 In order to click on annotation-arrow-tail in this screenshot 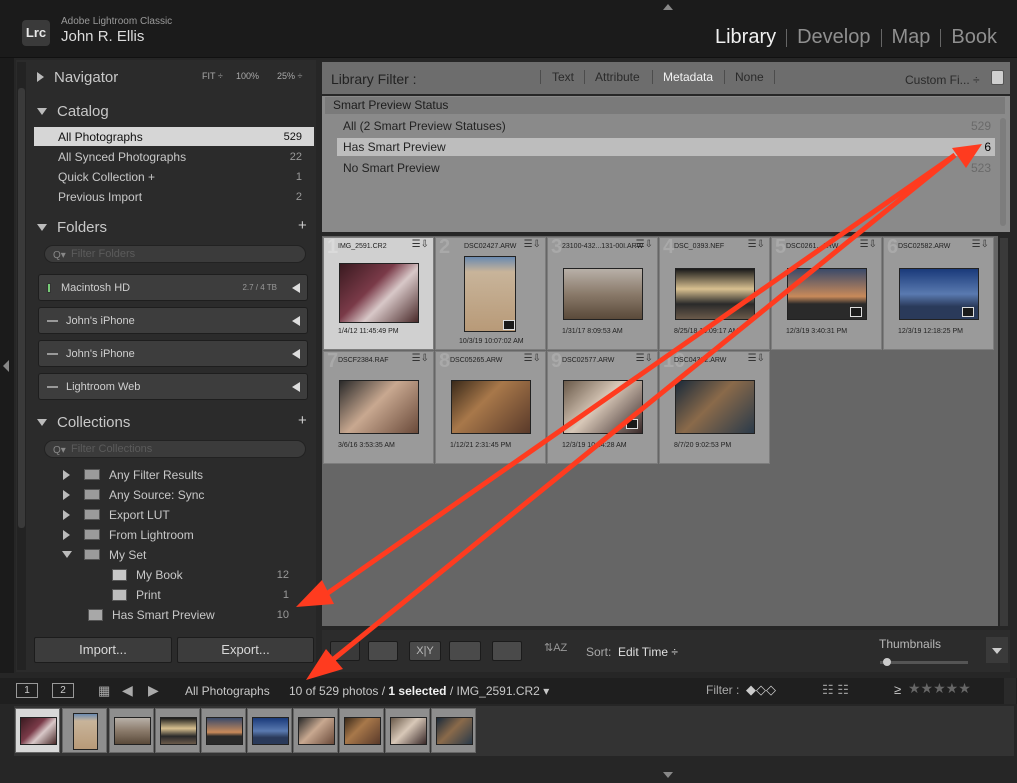, I will do `click(967, 156)`.